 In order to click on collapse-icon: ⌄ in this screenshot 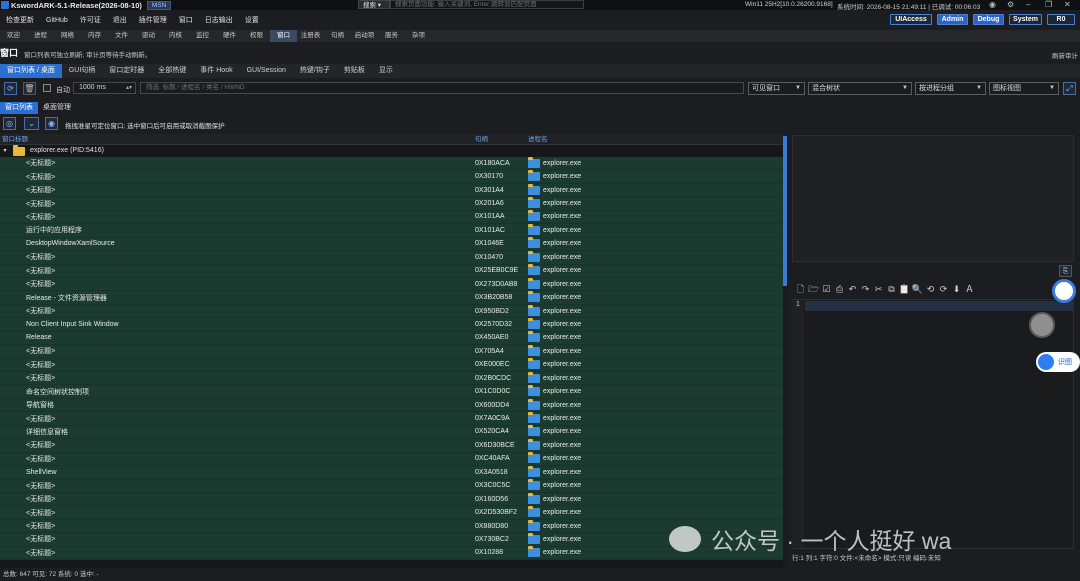, I will do `click(31, 123)`.